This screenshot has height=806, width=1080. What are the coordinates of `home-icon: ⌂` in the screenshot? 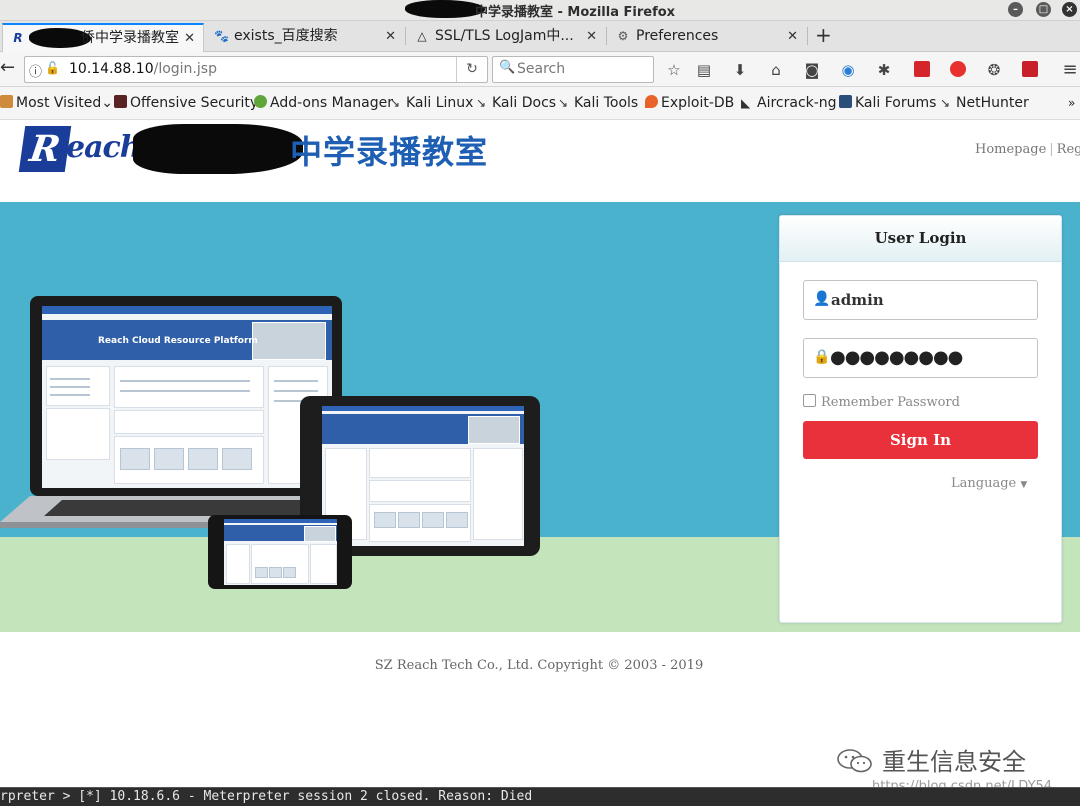 It's located at (776, 70).